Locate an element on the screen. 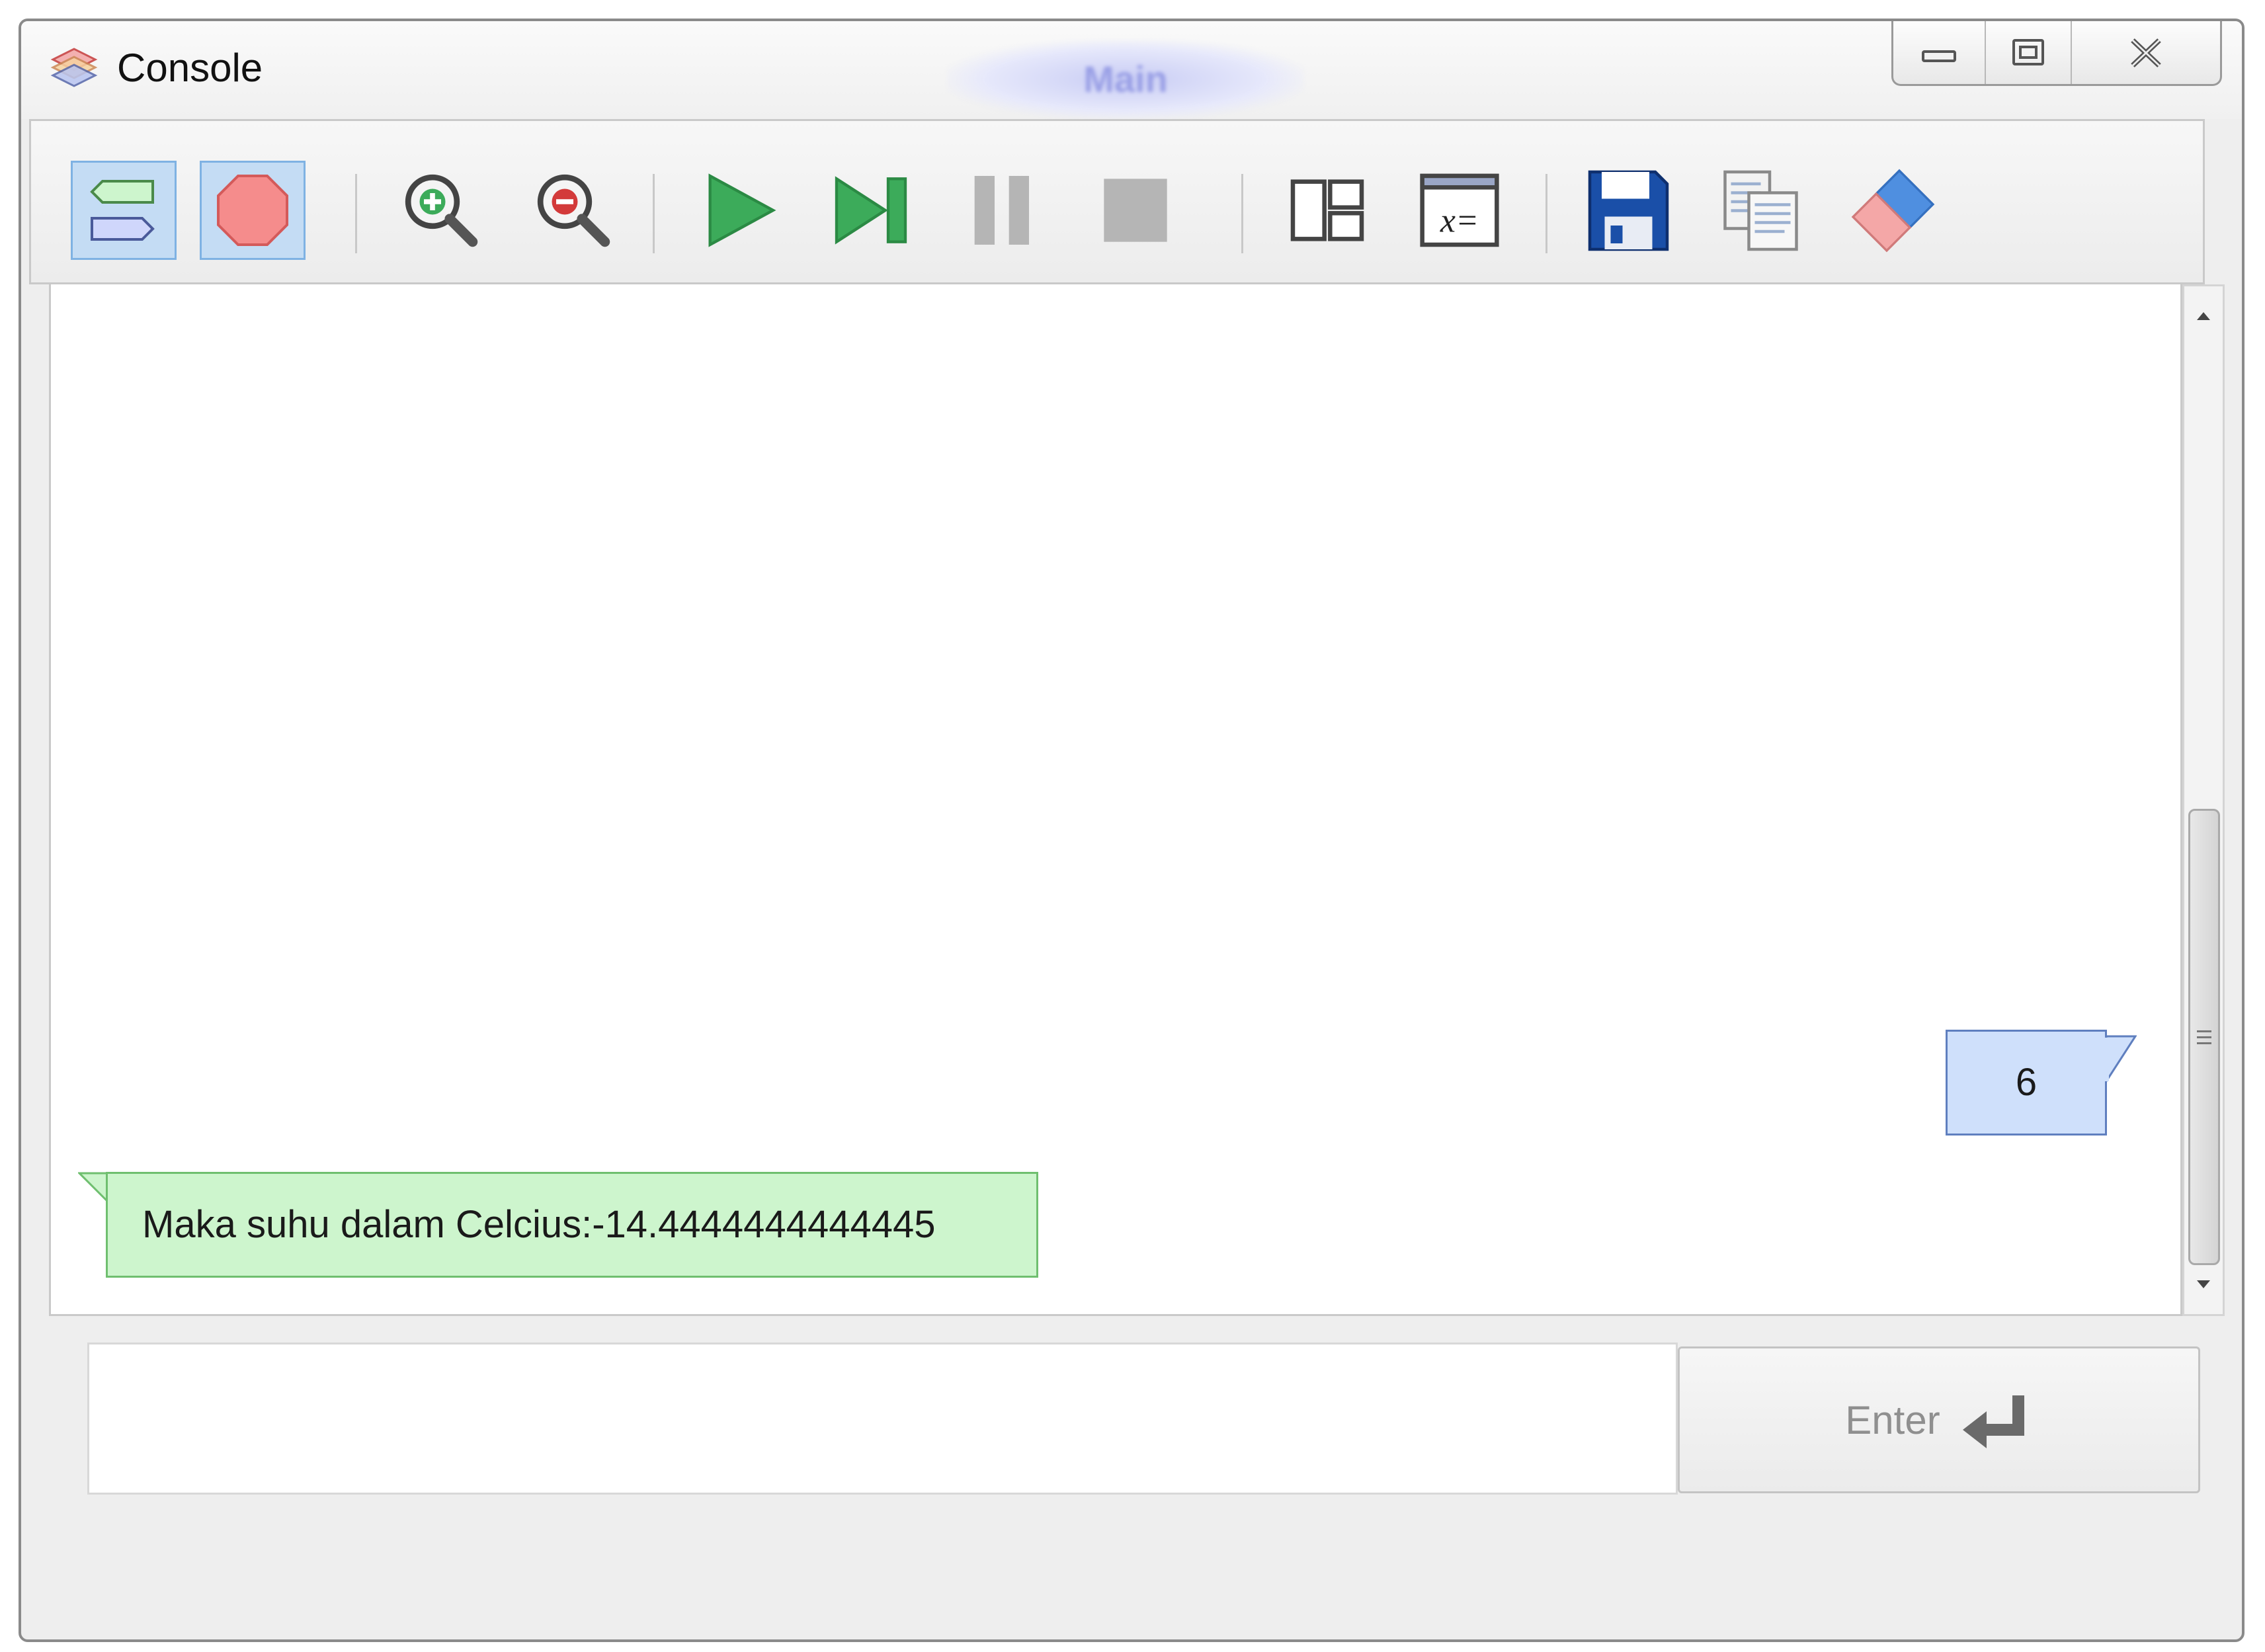 The image size is (2265, 1652). maximize-icon is located at coordinates (2028, 51).